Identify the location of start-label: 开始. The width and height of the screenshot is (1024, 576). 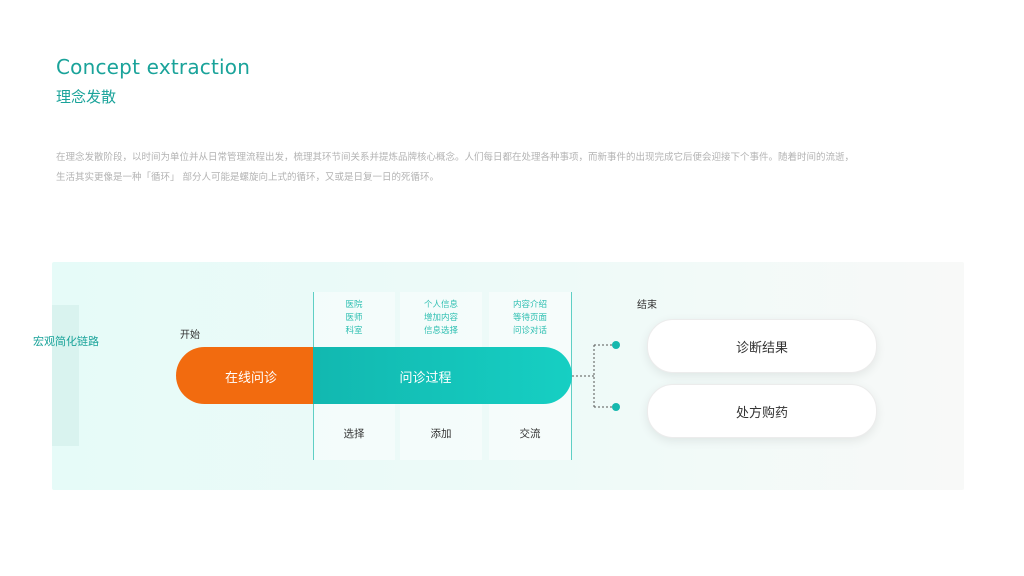
(190, 335).